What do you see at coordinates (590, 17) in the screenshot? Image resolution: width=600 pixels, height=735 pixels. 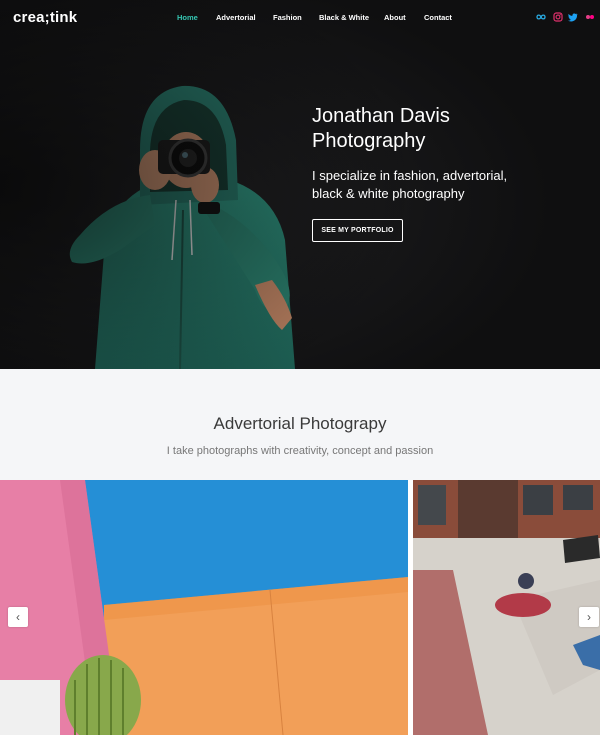 I see `flickr-dots-icon` at bounding box center [590, 17].